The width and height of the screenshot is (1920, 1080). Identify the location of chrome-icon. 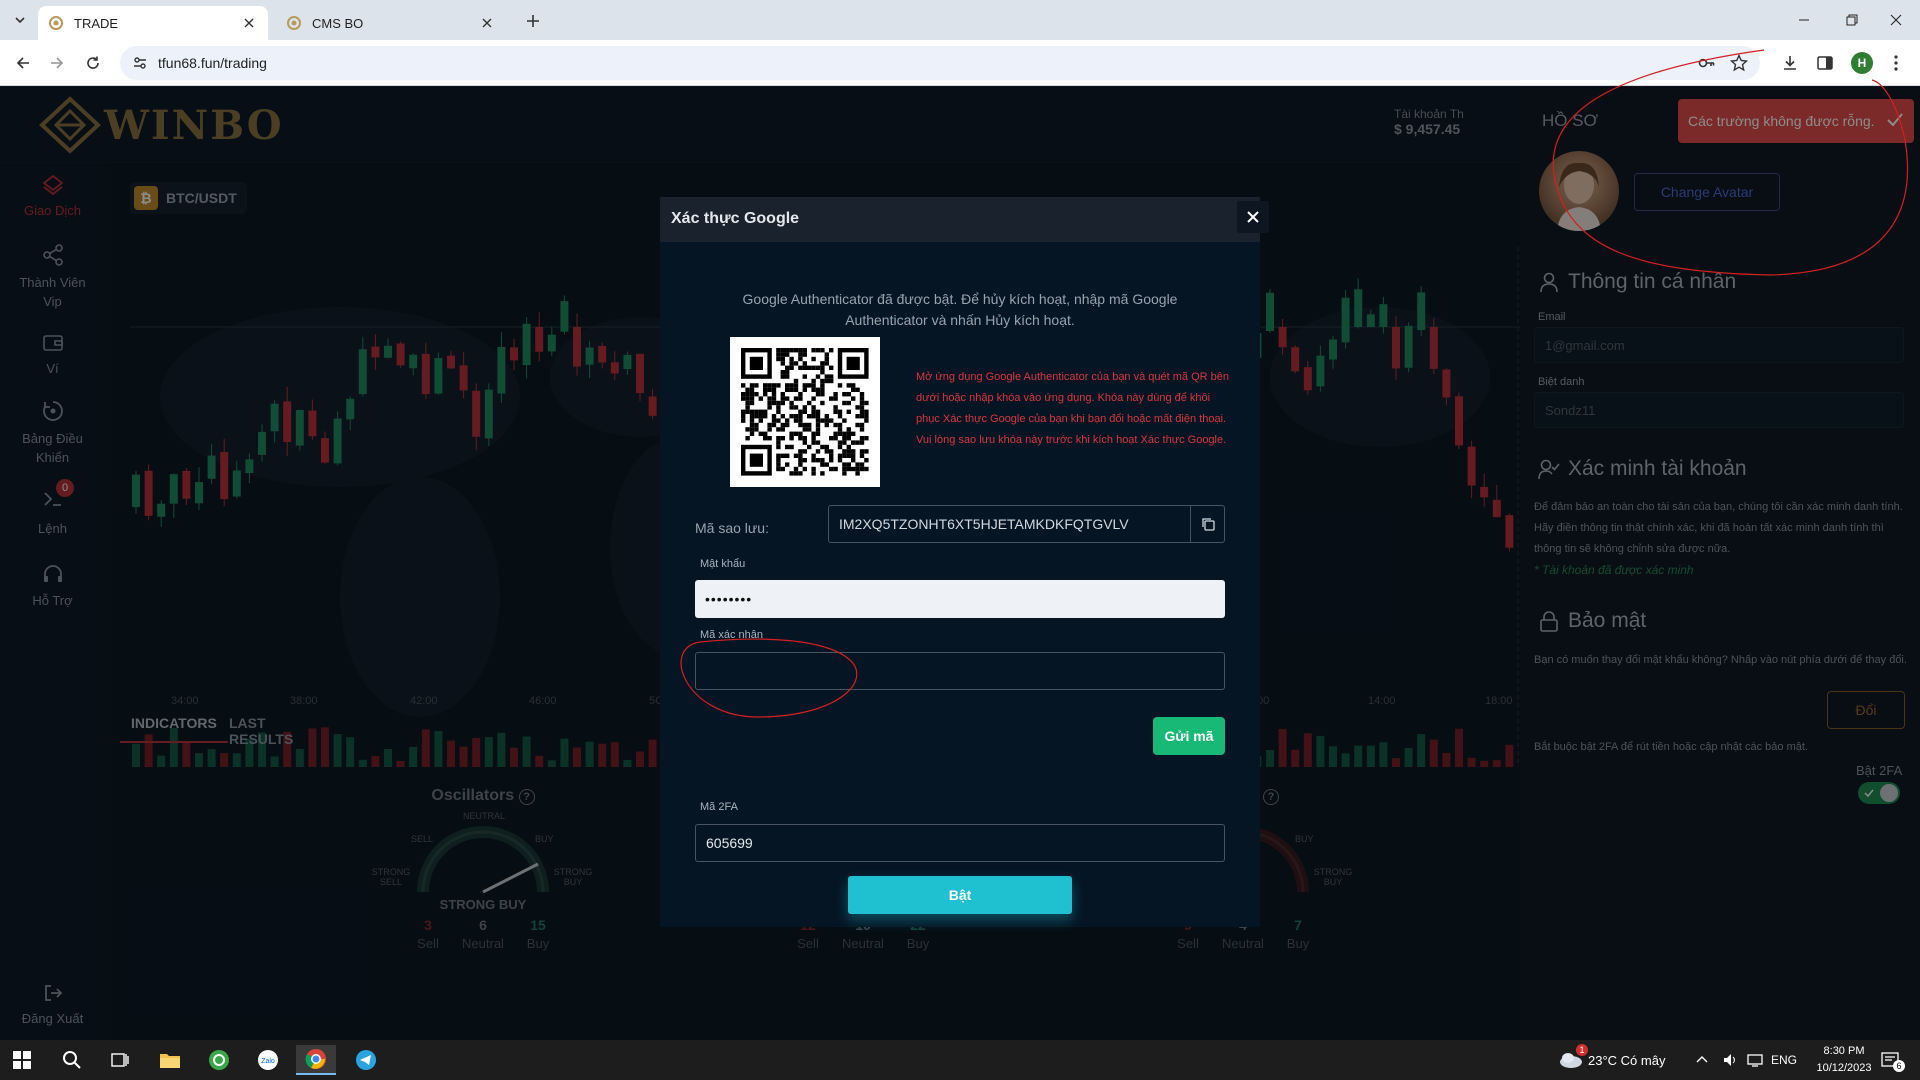
(315, 1059).